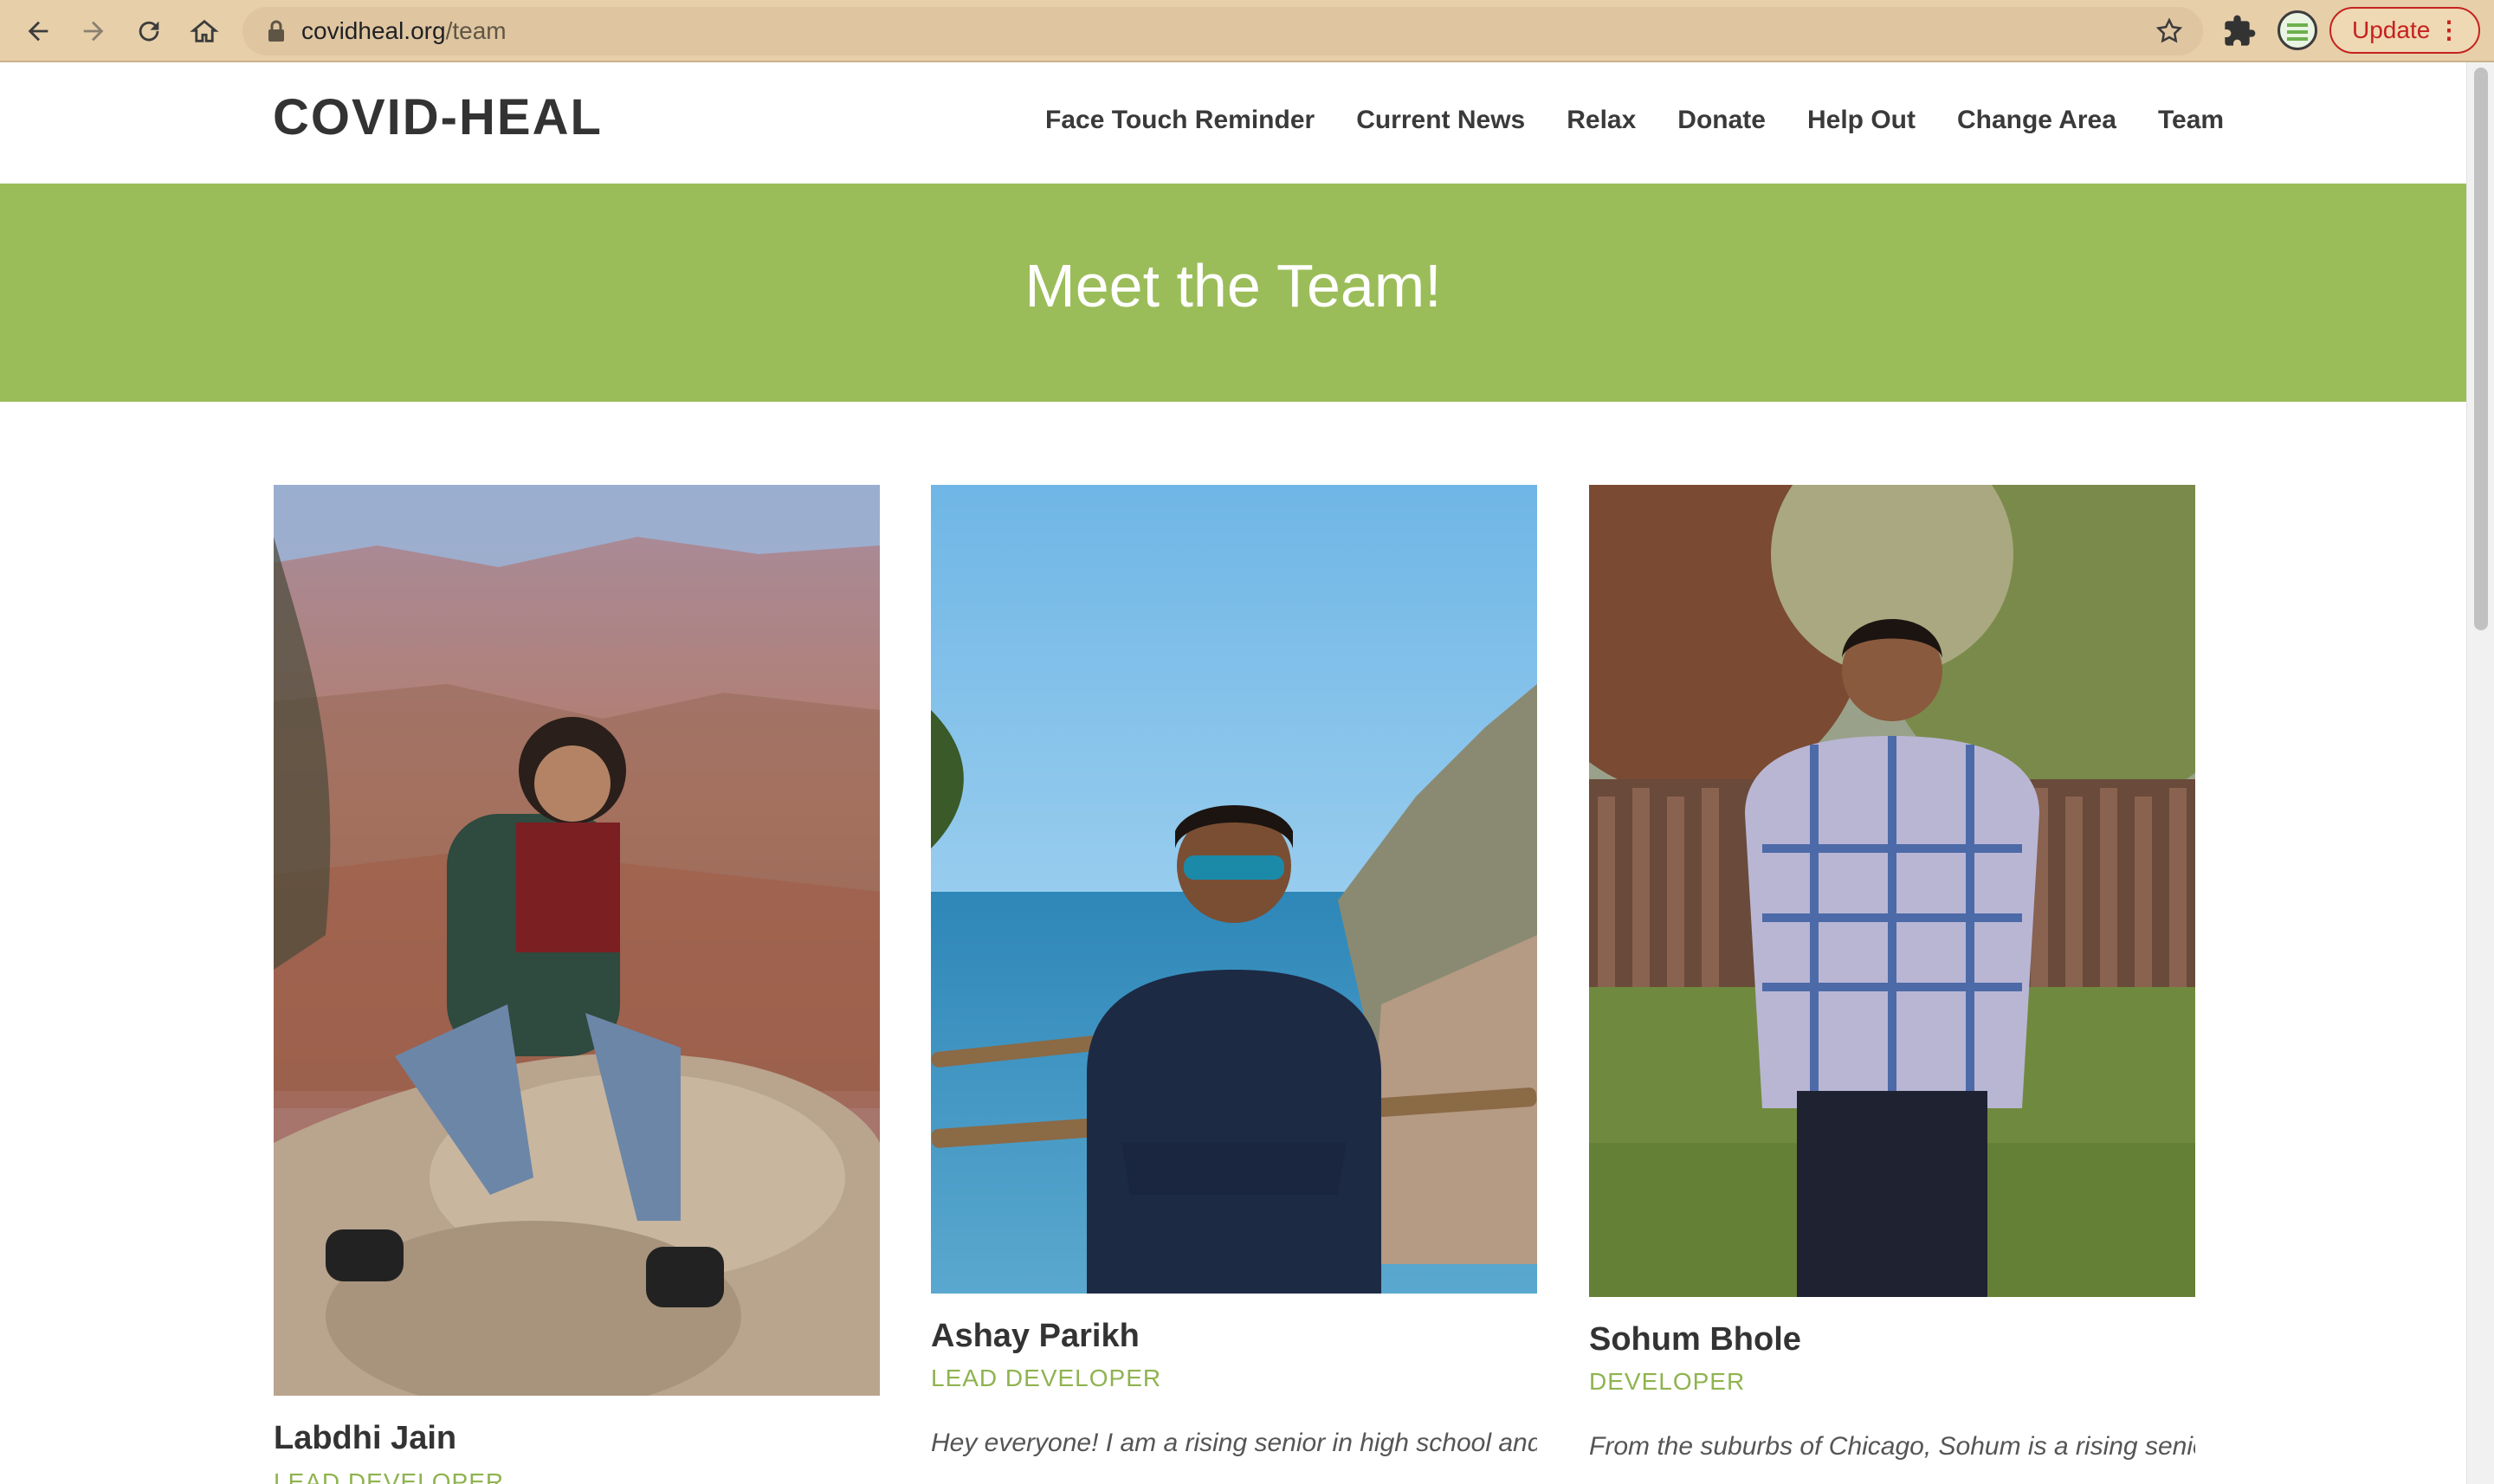 The width and height of the screenshot is (2494, 1484). I want to click on nav-donate: Donate, so click(1721, 121).